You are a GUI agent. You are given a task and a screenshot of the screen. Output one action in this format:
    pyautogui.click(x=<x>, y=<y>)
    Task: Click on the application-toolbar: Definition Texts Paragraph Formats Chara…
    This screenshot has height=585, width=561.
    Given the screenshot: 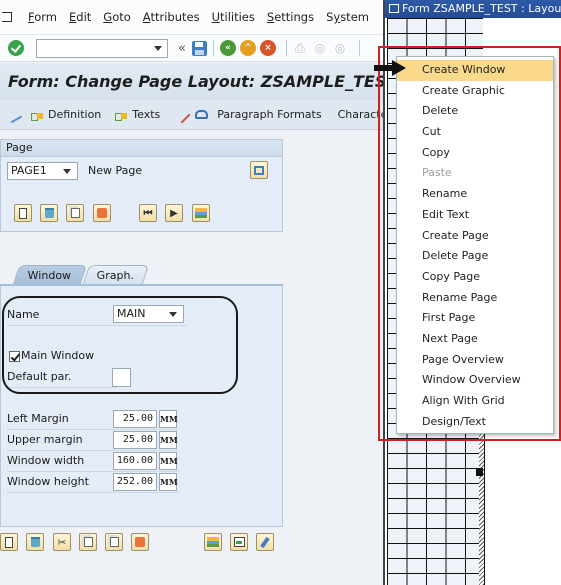 What is the action you would take?
    pyautogui.click(x=192, y=115)
    